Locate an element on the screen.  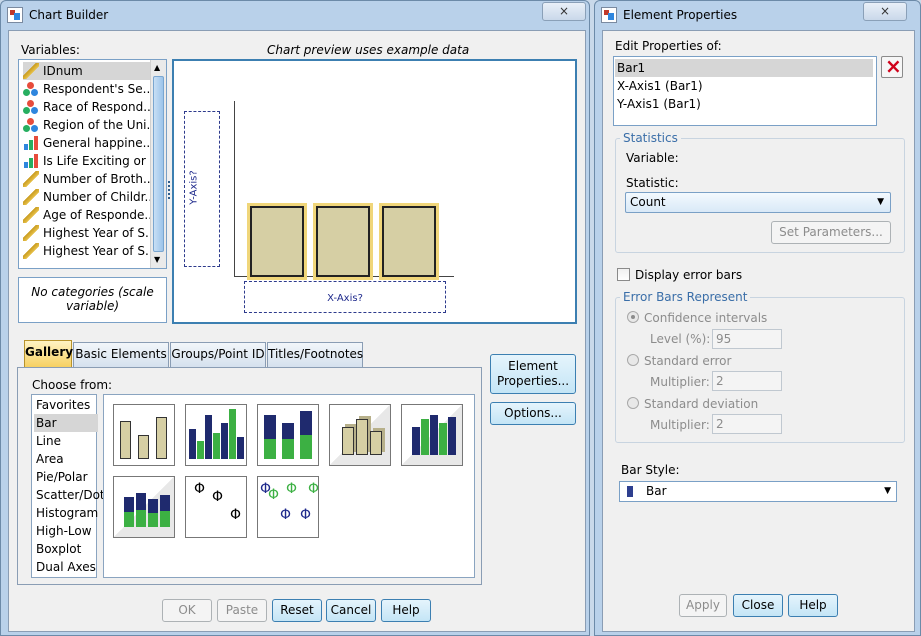
delete-element-button: × is located at coordinates (892, 66).